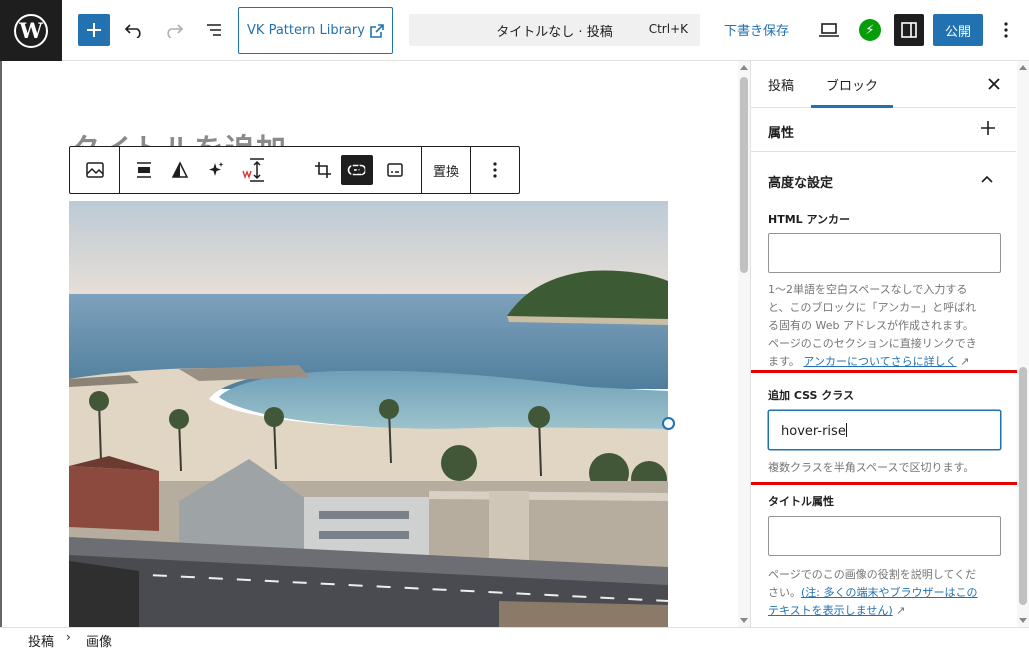 This screenshot has height=650, width=1029. I want to click on align-wide-icon, so click(144, 170).